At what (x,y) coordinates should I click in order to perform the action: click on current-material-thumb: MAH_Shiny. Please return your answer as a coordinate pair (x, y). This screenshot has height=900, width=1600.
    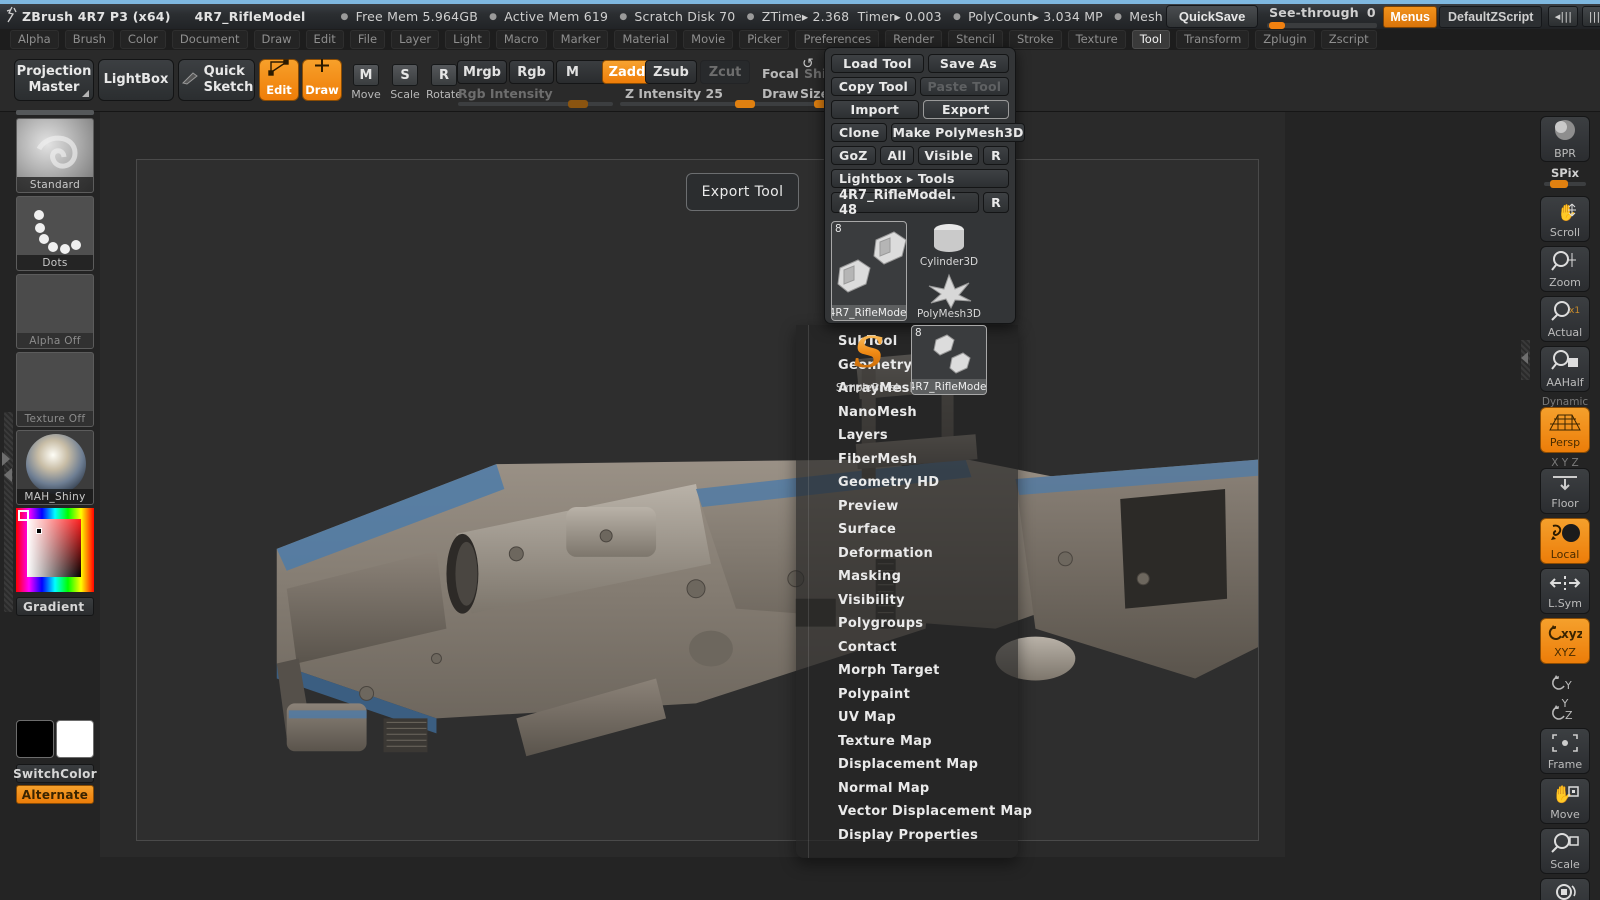
    Looking at the image, I should click on (55, 467).